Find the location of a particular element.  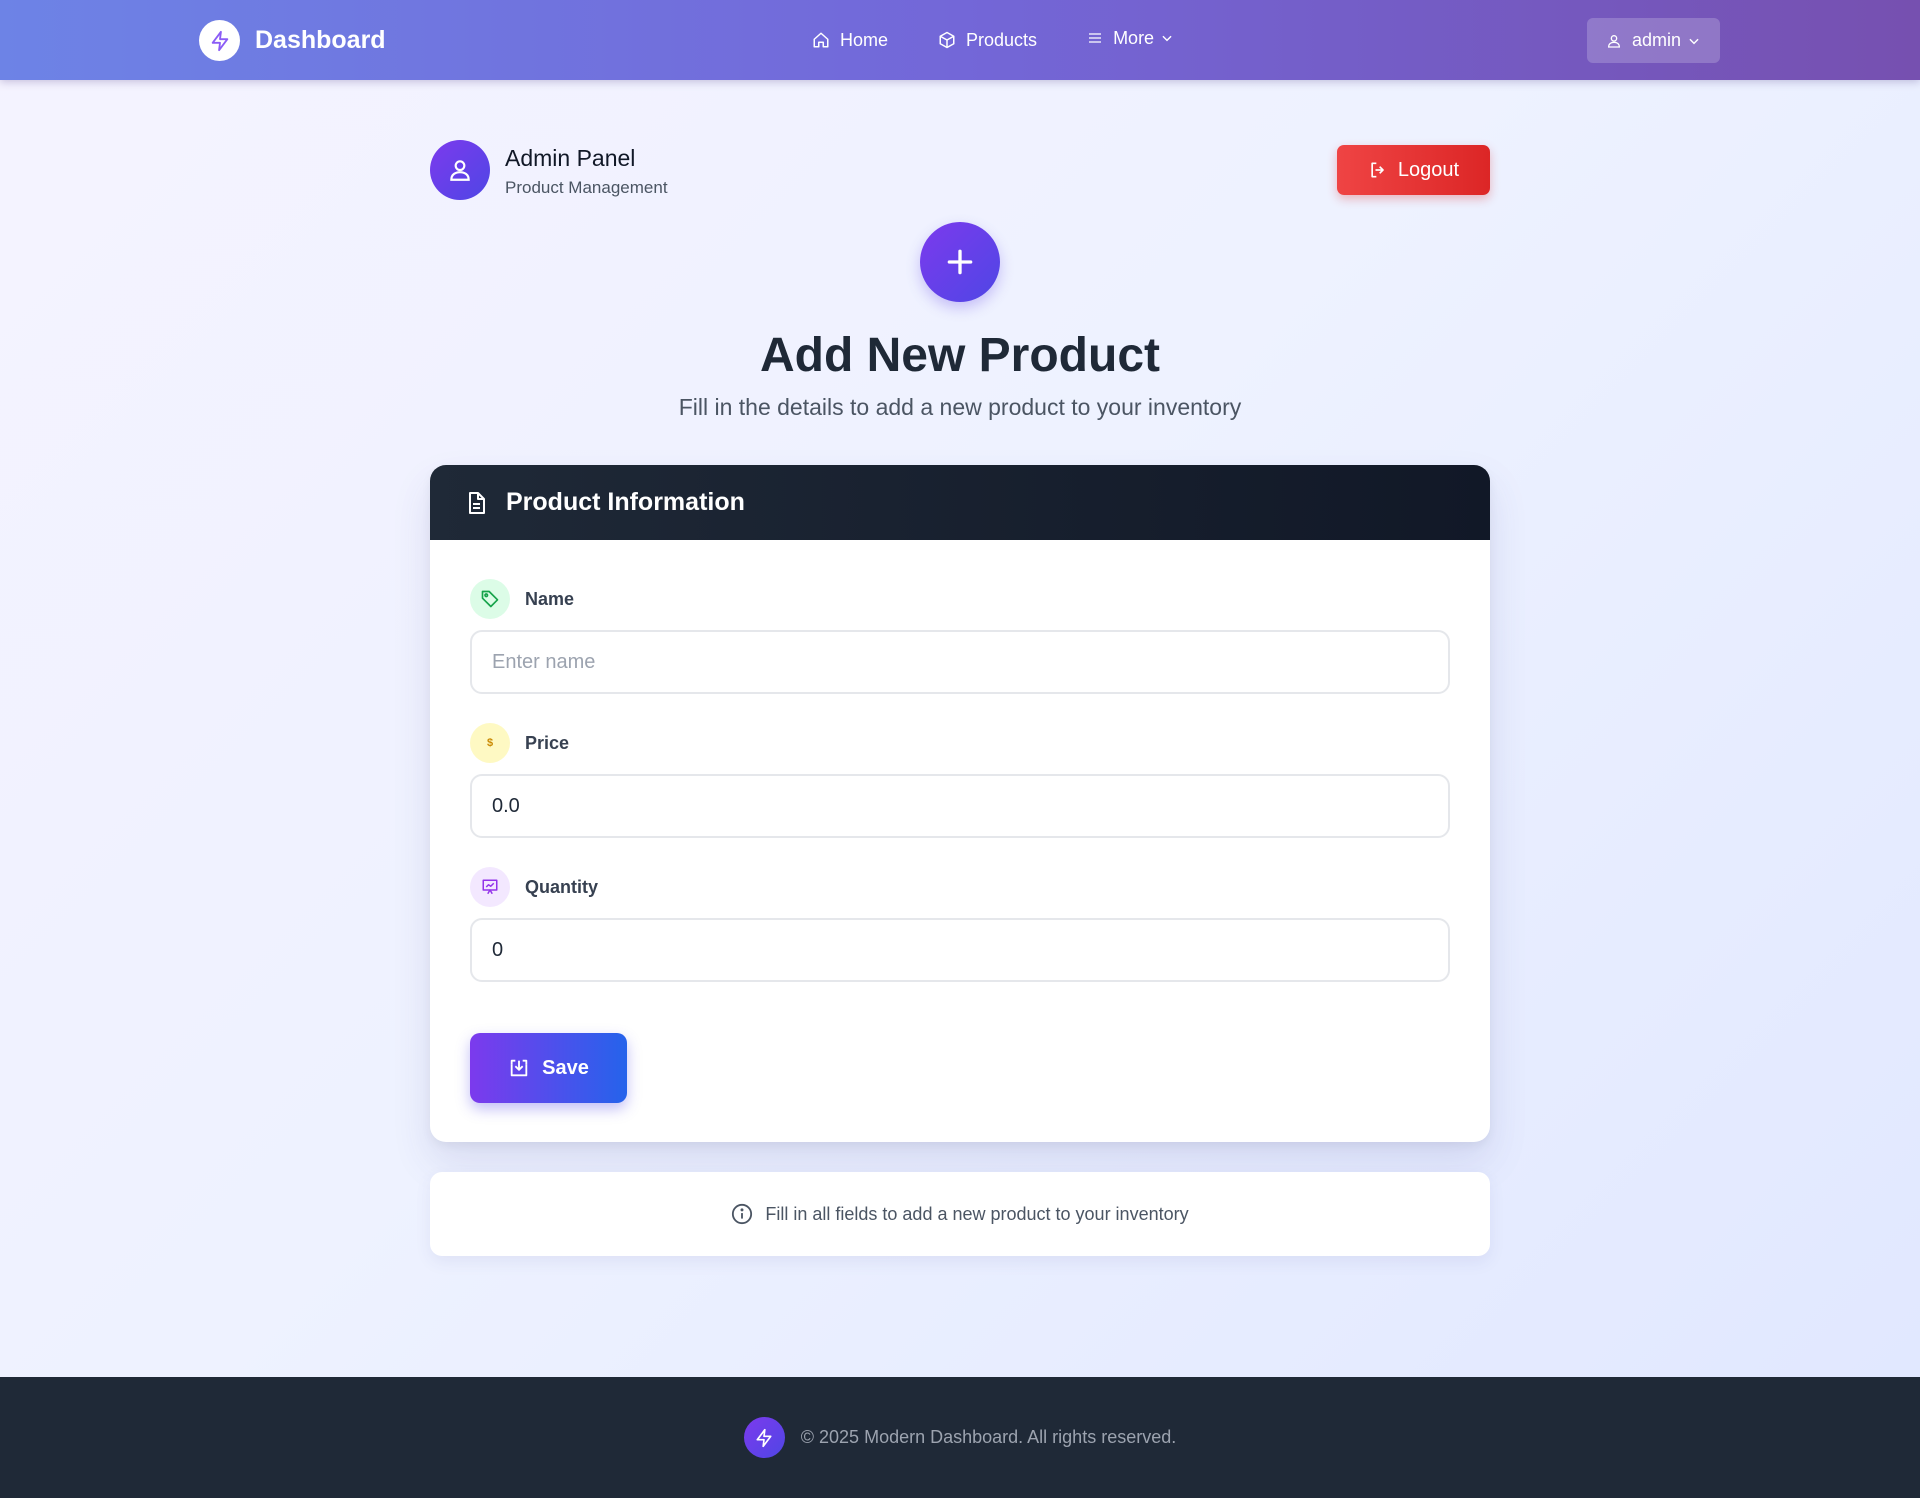

brand-name: Dashboard is located at coordinates (320, 40).